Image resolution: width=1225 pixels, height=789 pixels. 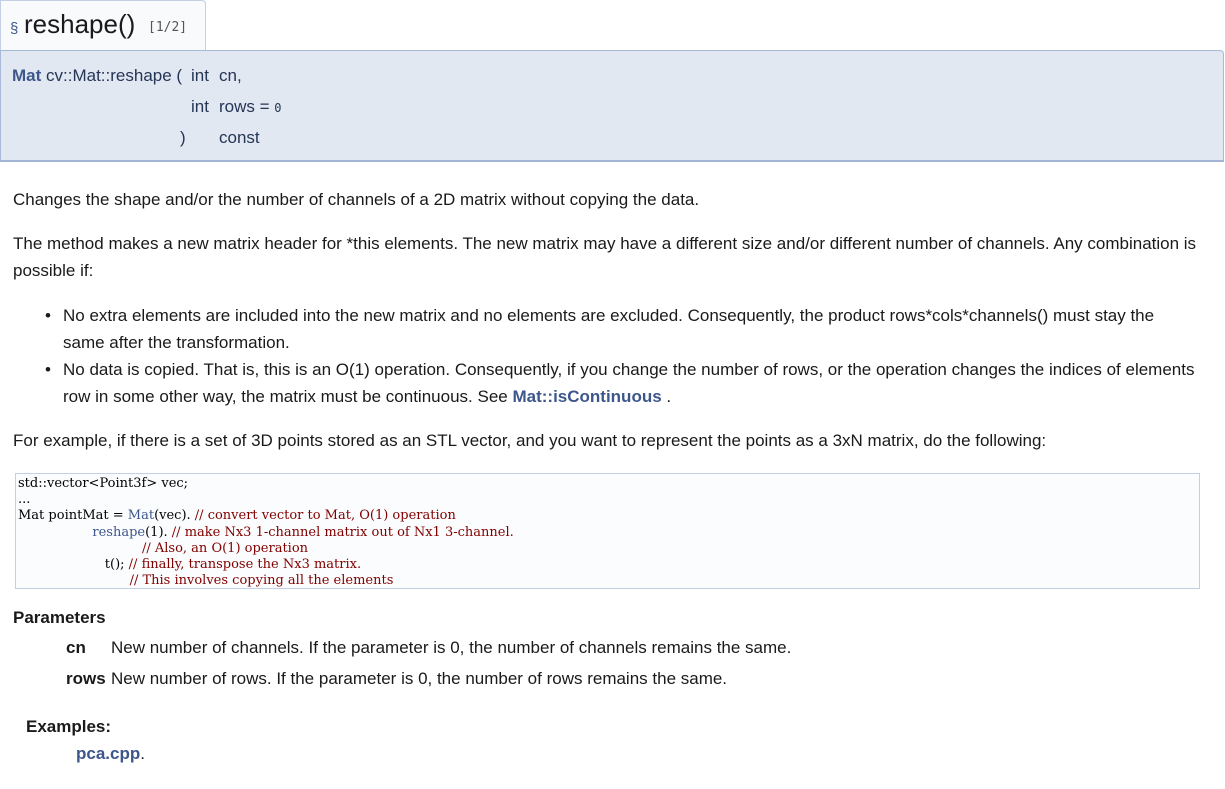 What do you see at coordinates (118, 532) in the screenshot?
I see `code-link-reshape: reshape` at bounding box center [118, 532].